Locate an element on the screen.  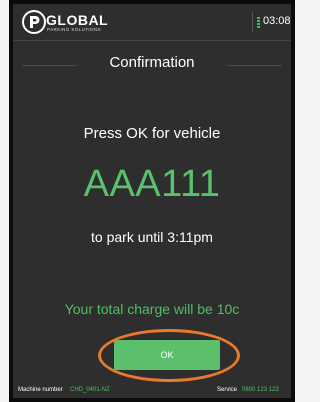
ok-button: OK is located at coordinates (167, 355).